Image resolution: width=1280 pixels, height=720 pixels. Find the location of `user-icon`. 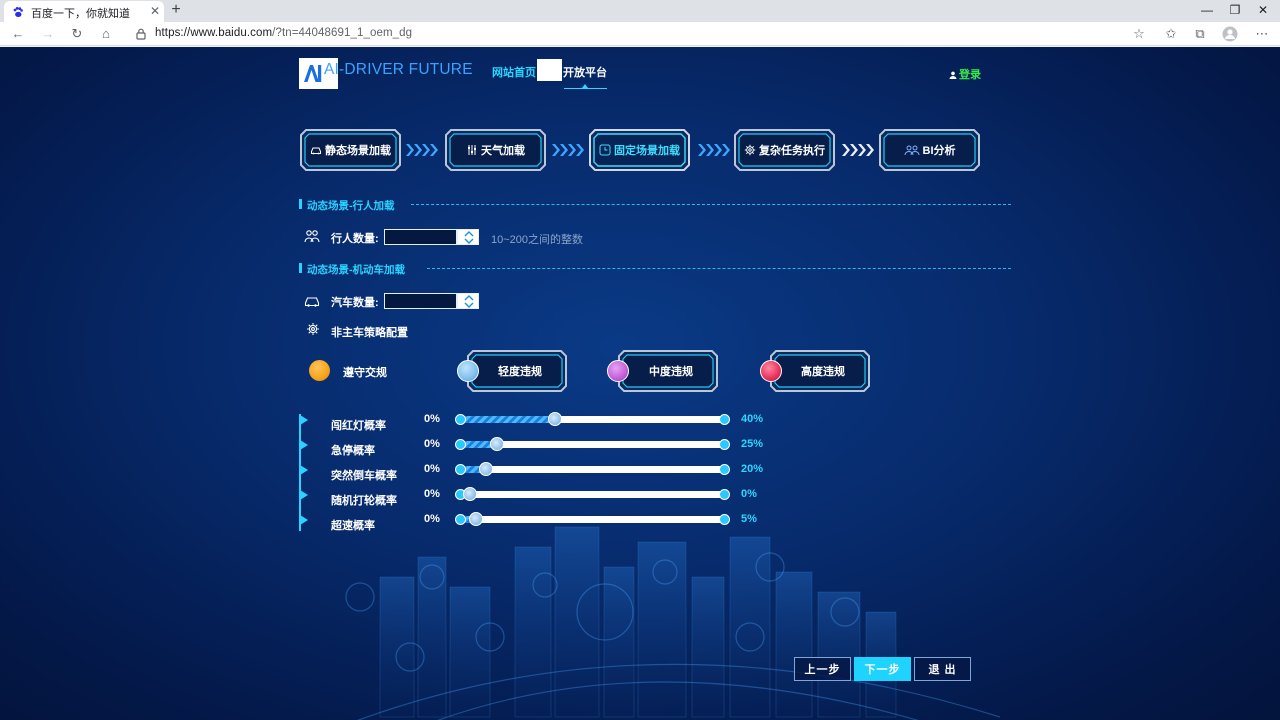

user-icon is located at coordinates (953, 75).